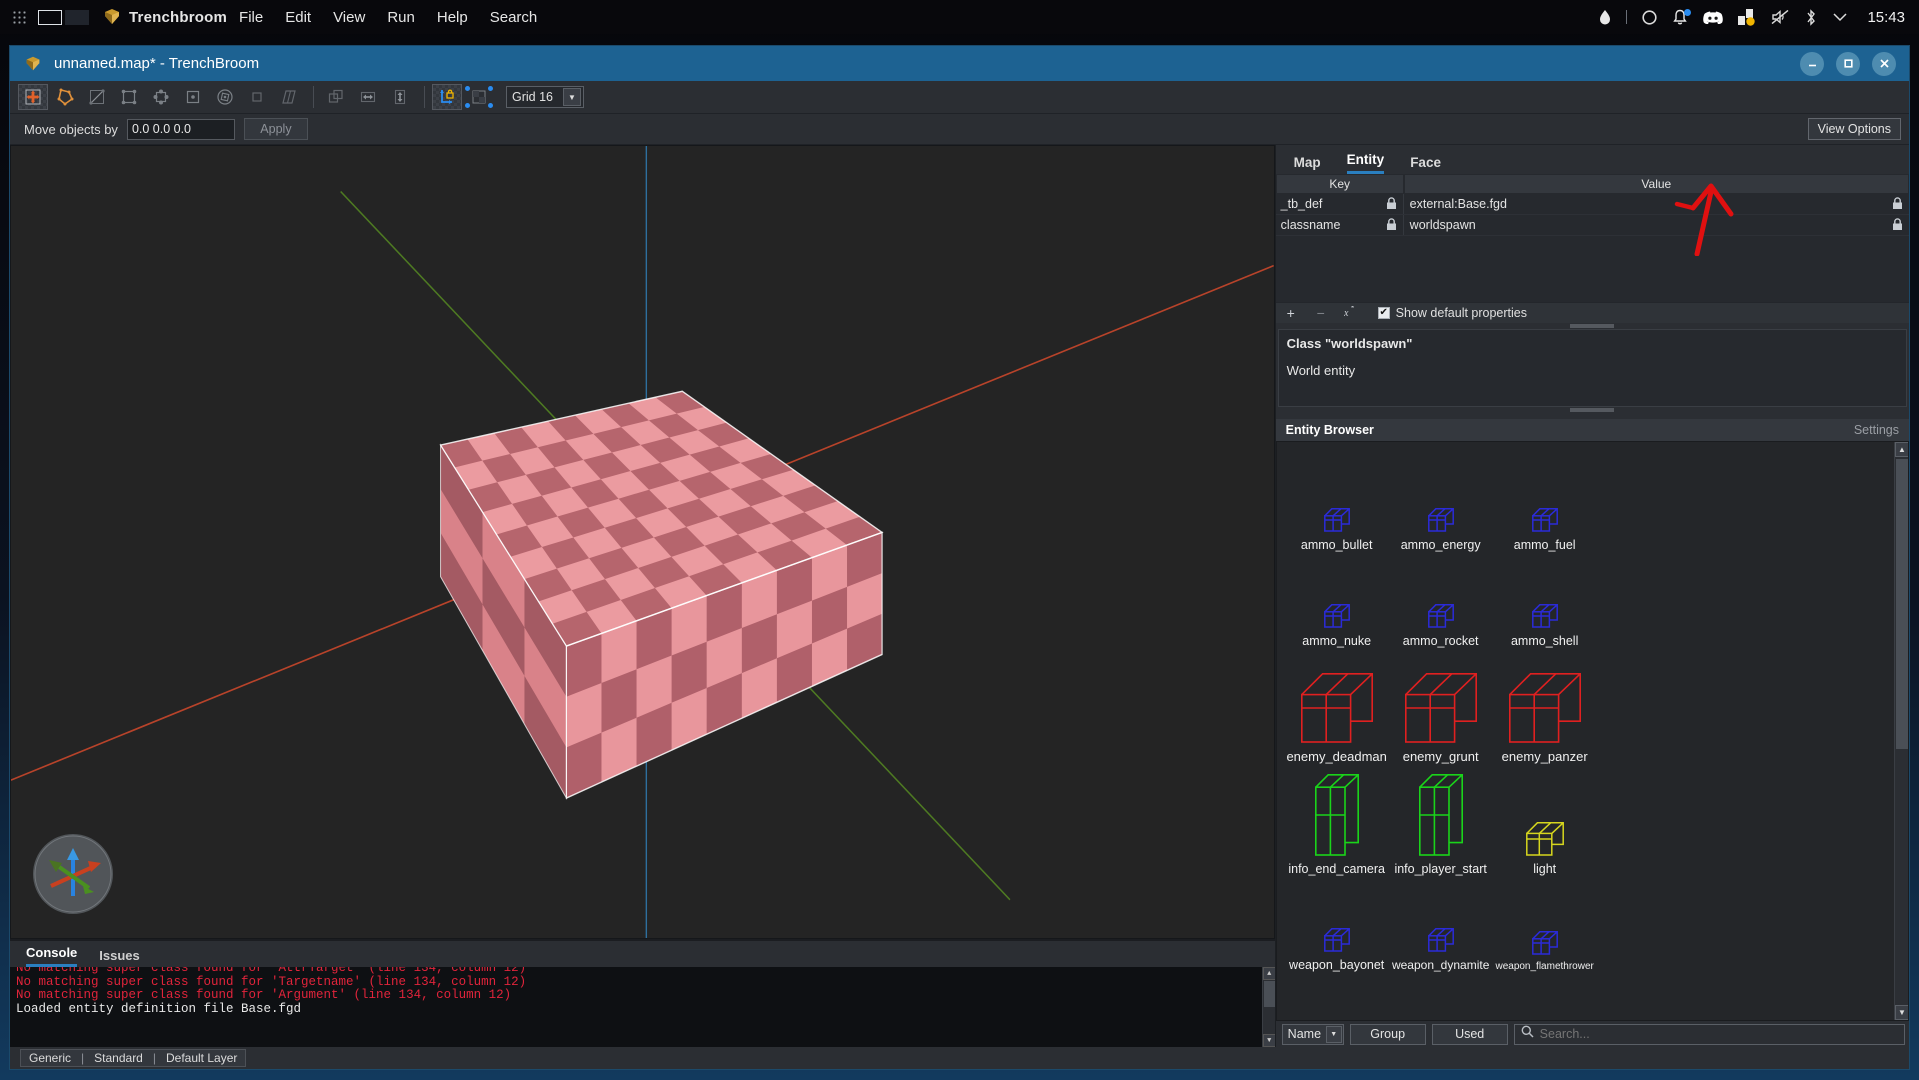  Describe the element at coordinates (275, 129) in the screenshot. I see `apply-button: Apply` at that location.